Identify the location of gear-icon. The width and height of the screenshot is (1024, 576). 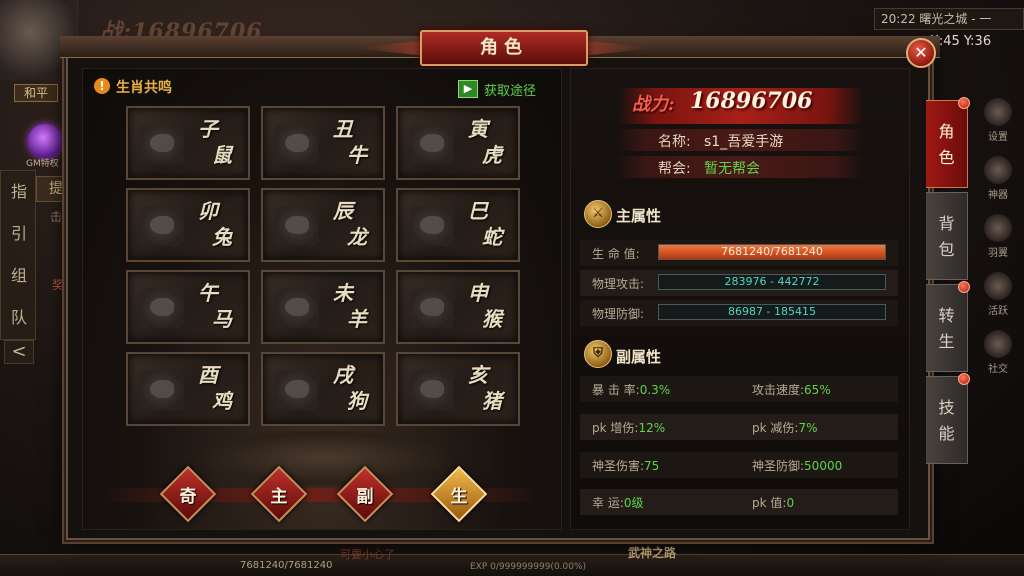
(998, 112).